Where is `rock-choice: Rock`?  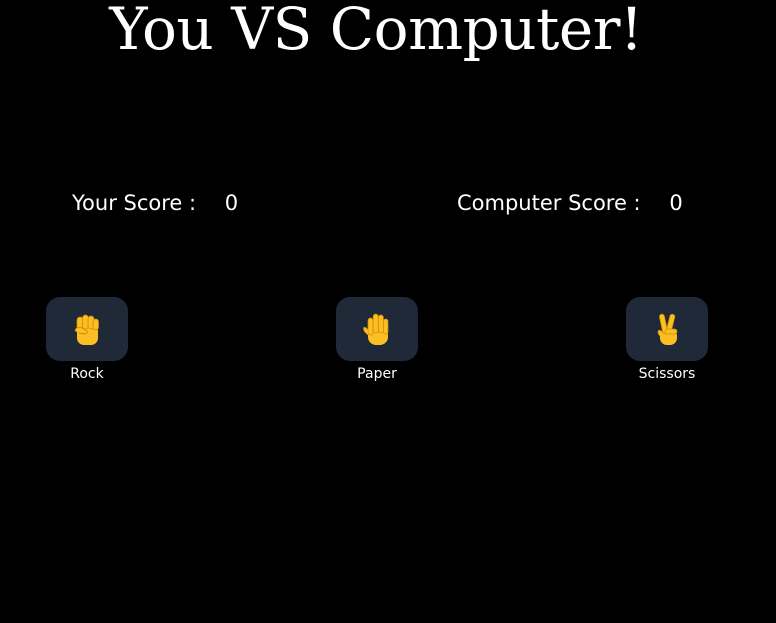
rock-choice: Rock is located at coordinates (87, 340).